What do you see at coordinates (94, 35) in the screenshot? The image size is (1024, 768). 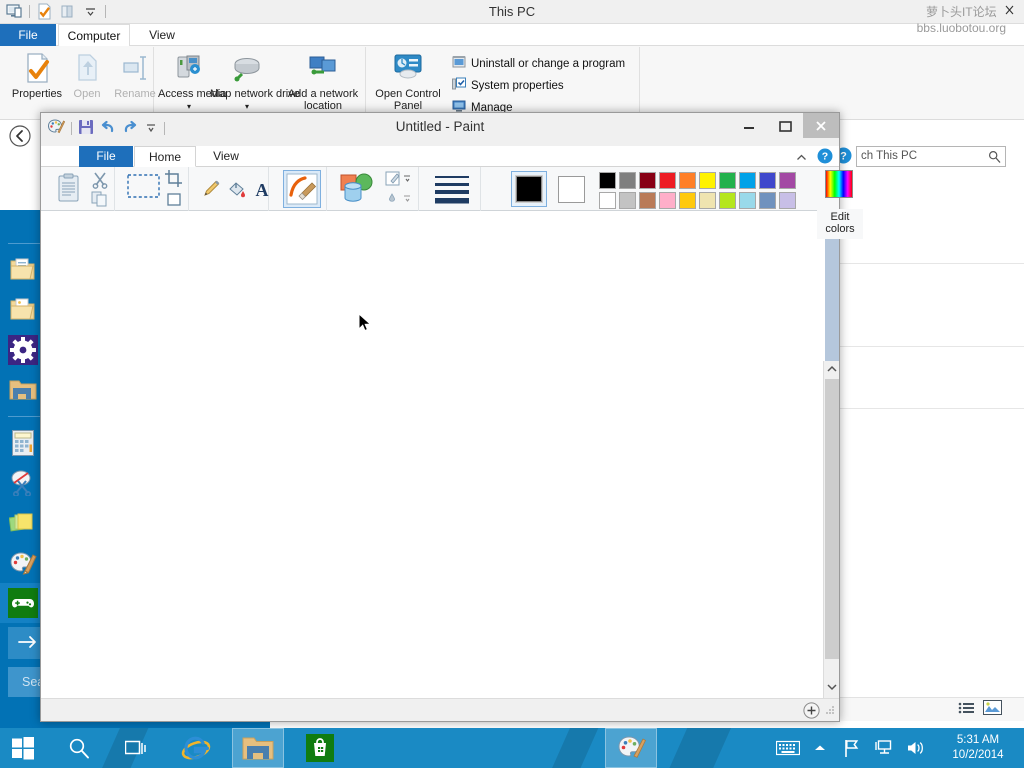 I see `tab-computer: Computer` at bounding box center [94, 35].